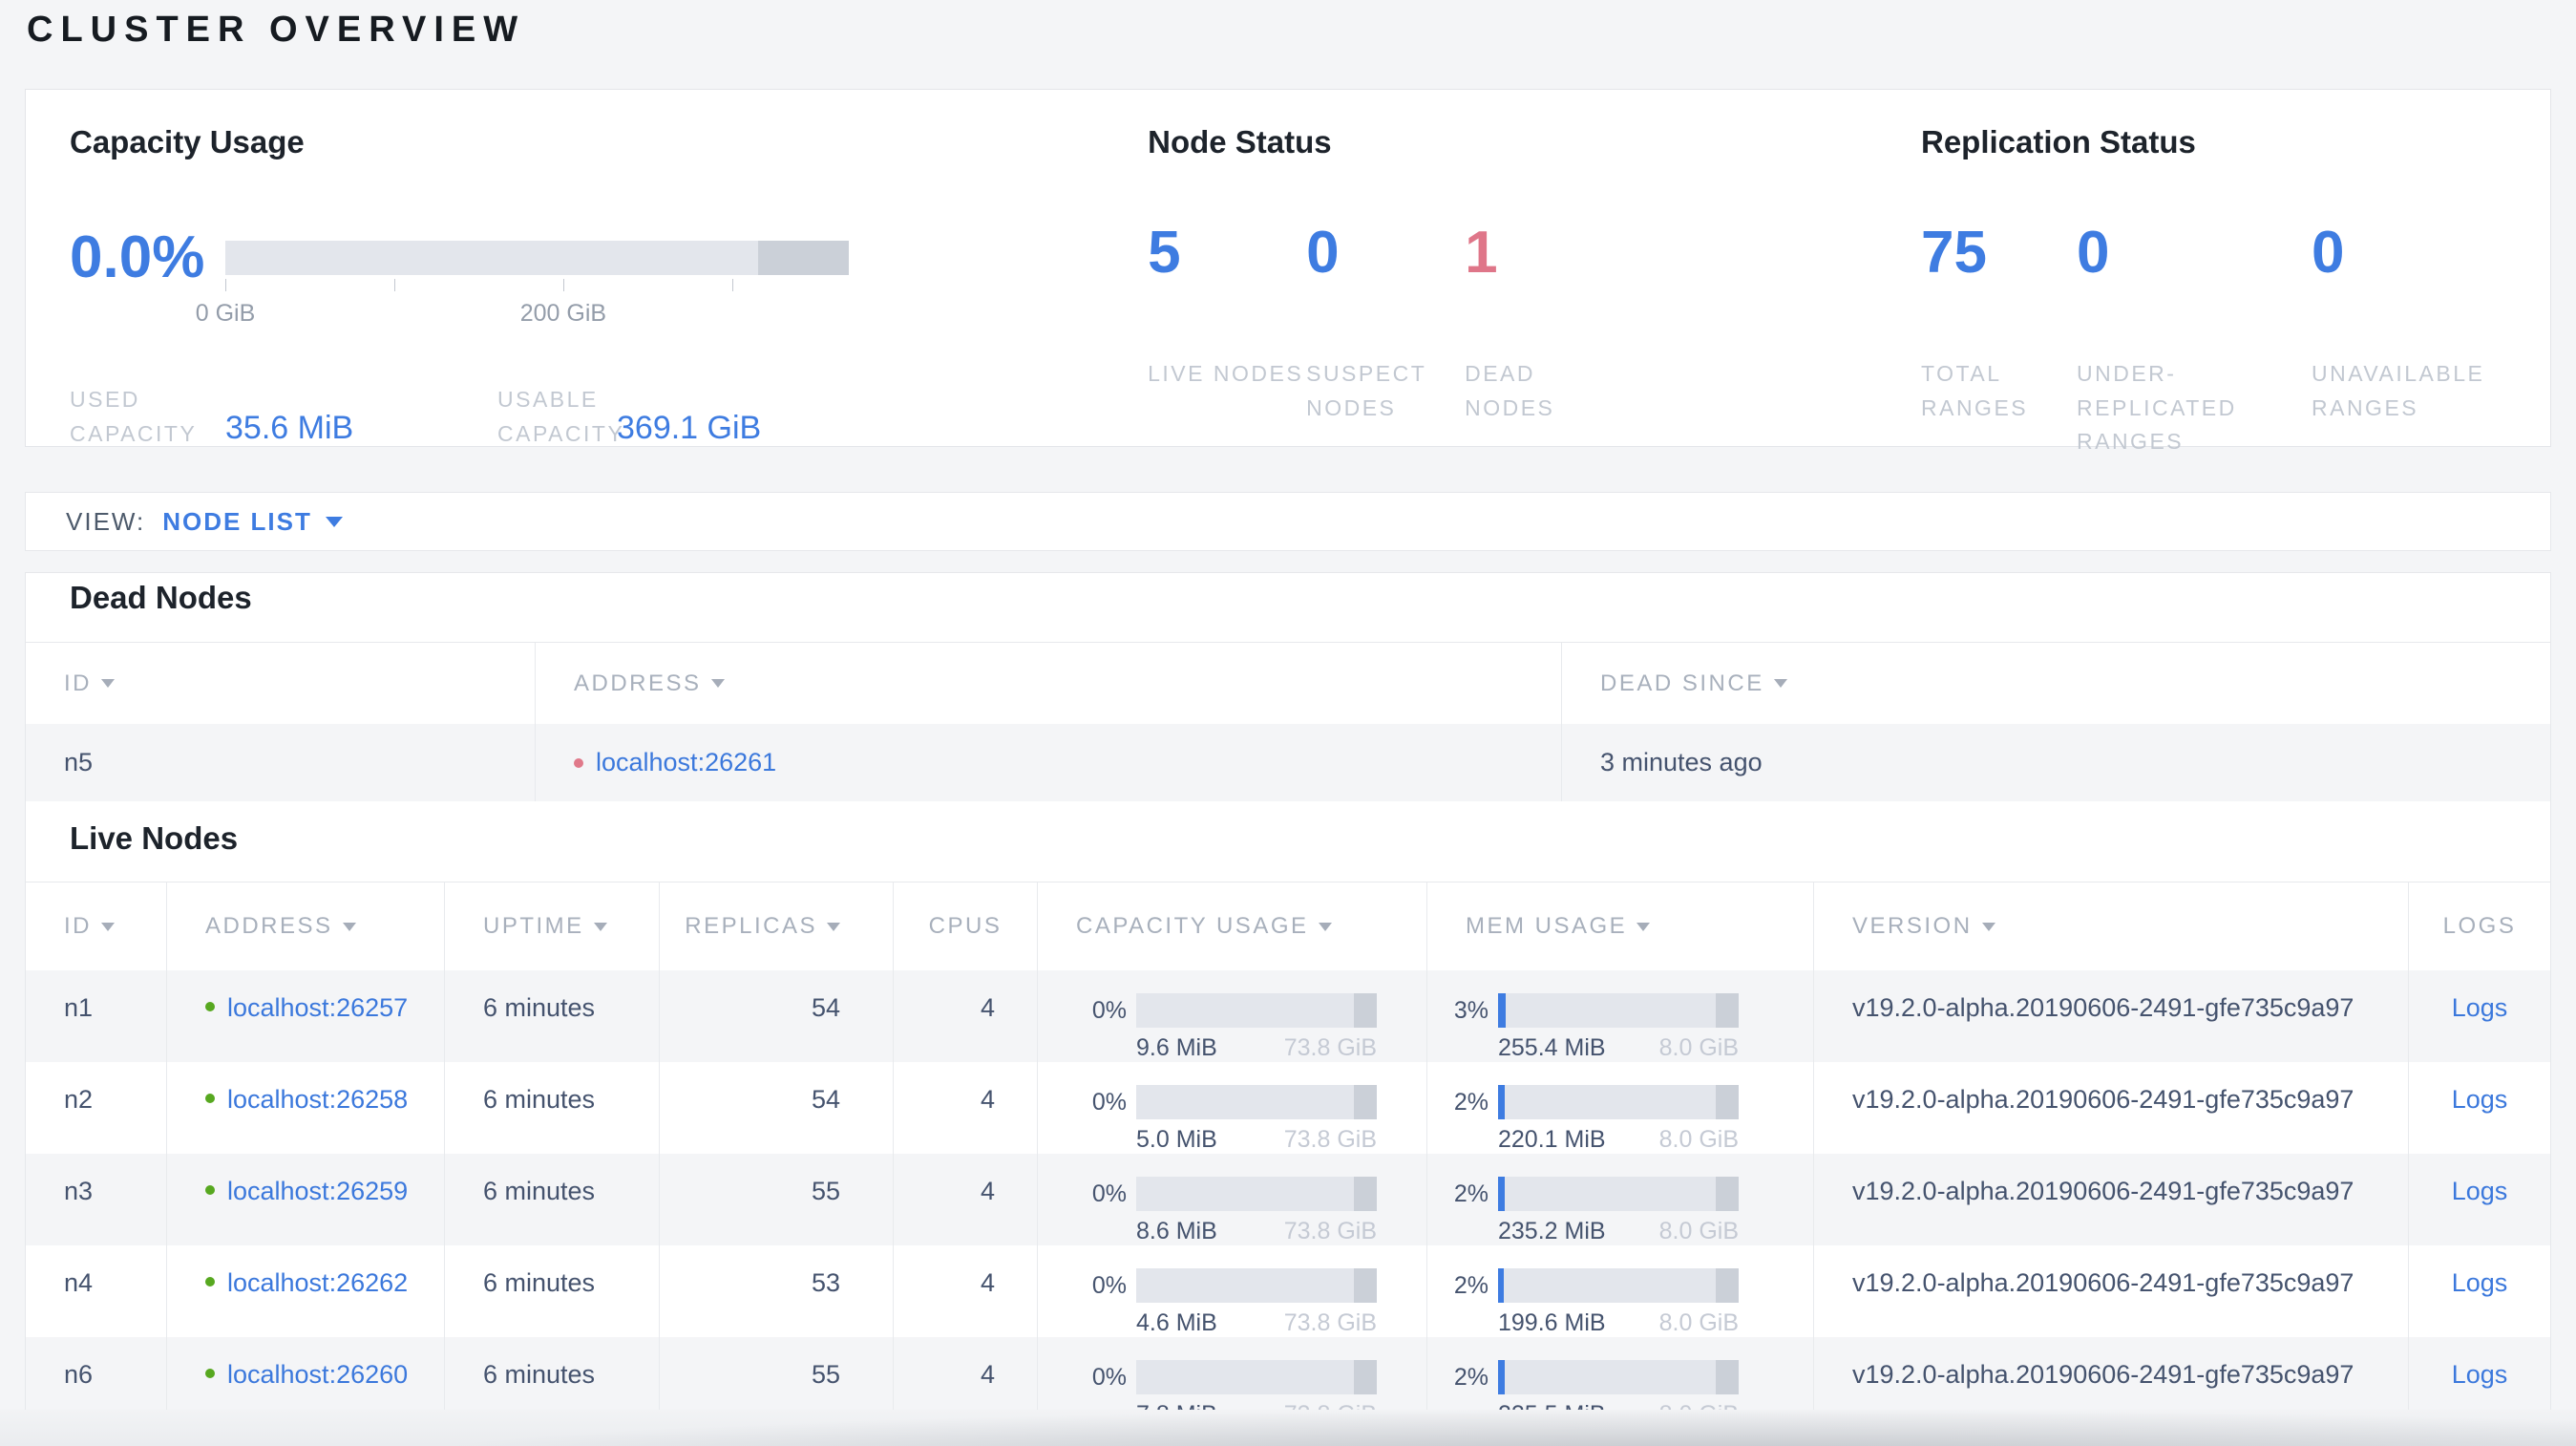 The height and width of the screenshot is (1446, 2576). Describe the element at coordinates (317, 1283) in the screenshot. I see `node-address-link: localhost:26262` at that location.